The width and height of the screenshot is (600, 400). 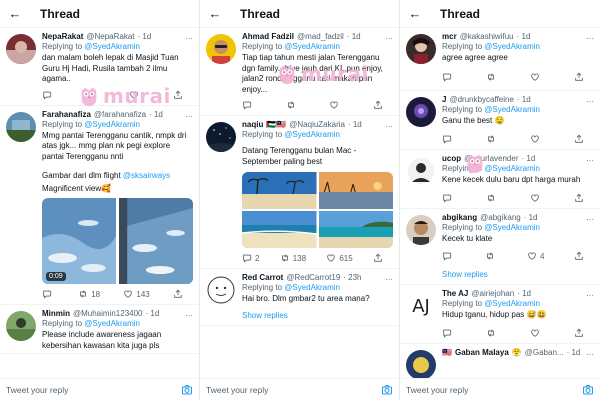 What do you see at coordinates (451, 158) in the screenshot?
I see `author-name: ucop` at bounding box center [451, 158].